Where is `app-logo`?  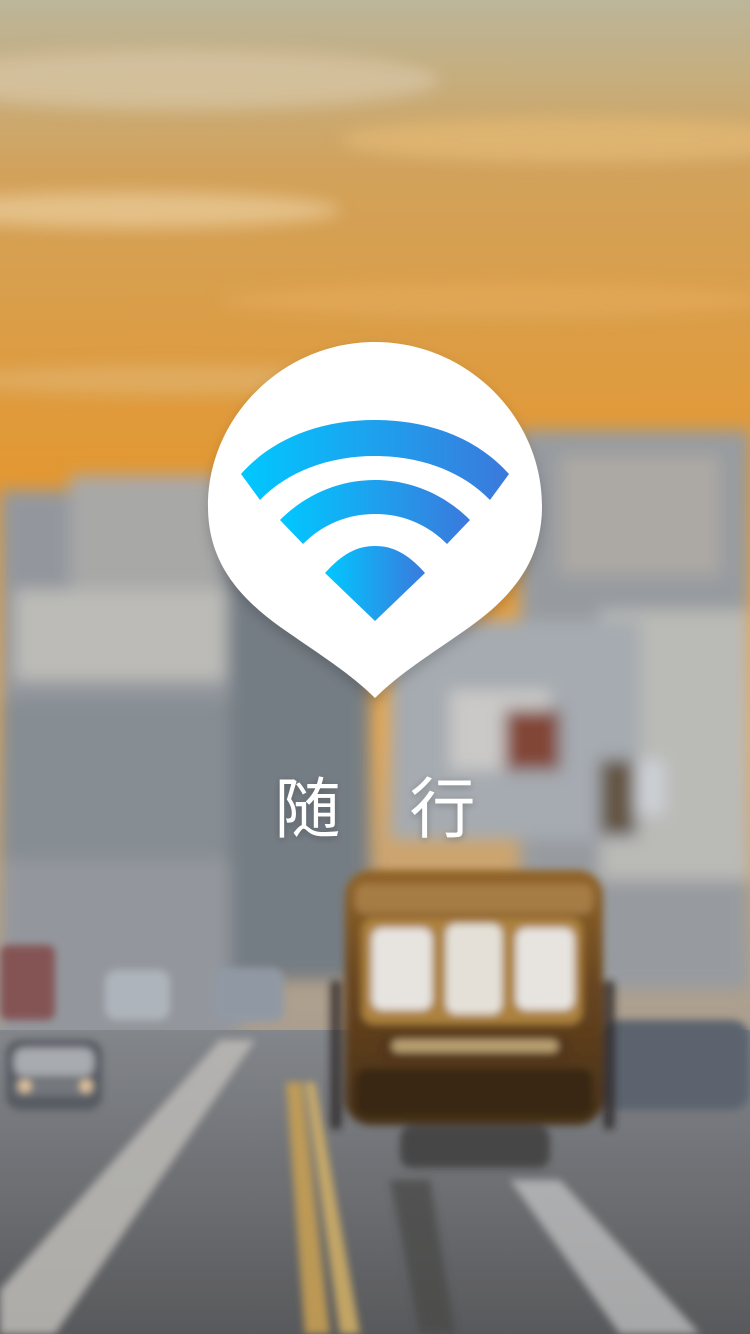
app-logo is located at coordinates (375, 520).